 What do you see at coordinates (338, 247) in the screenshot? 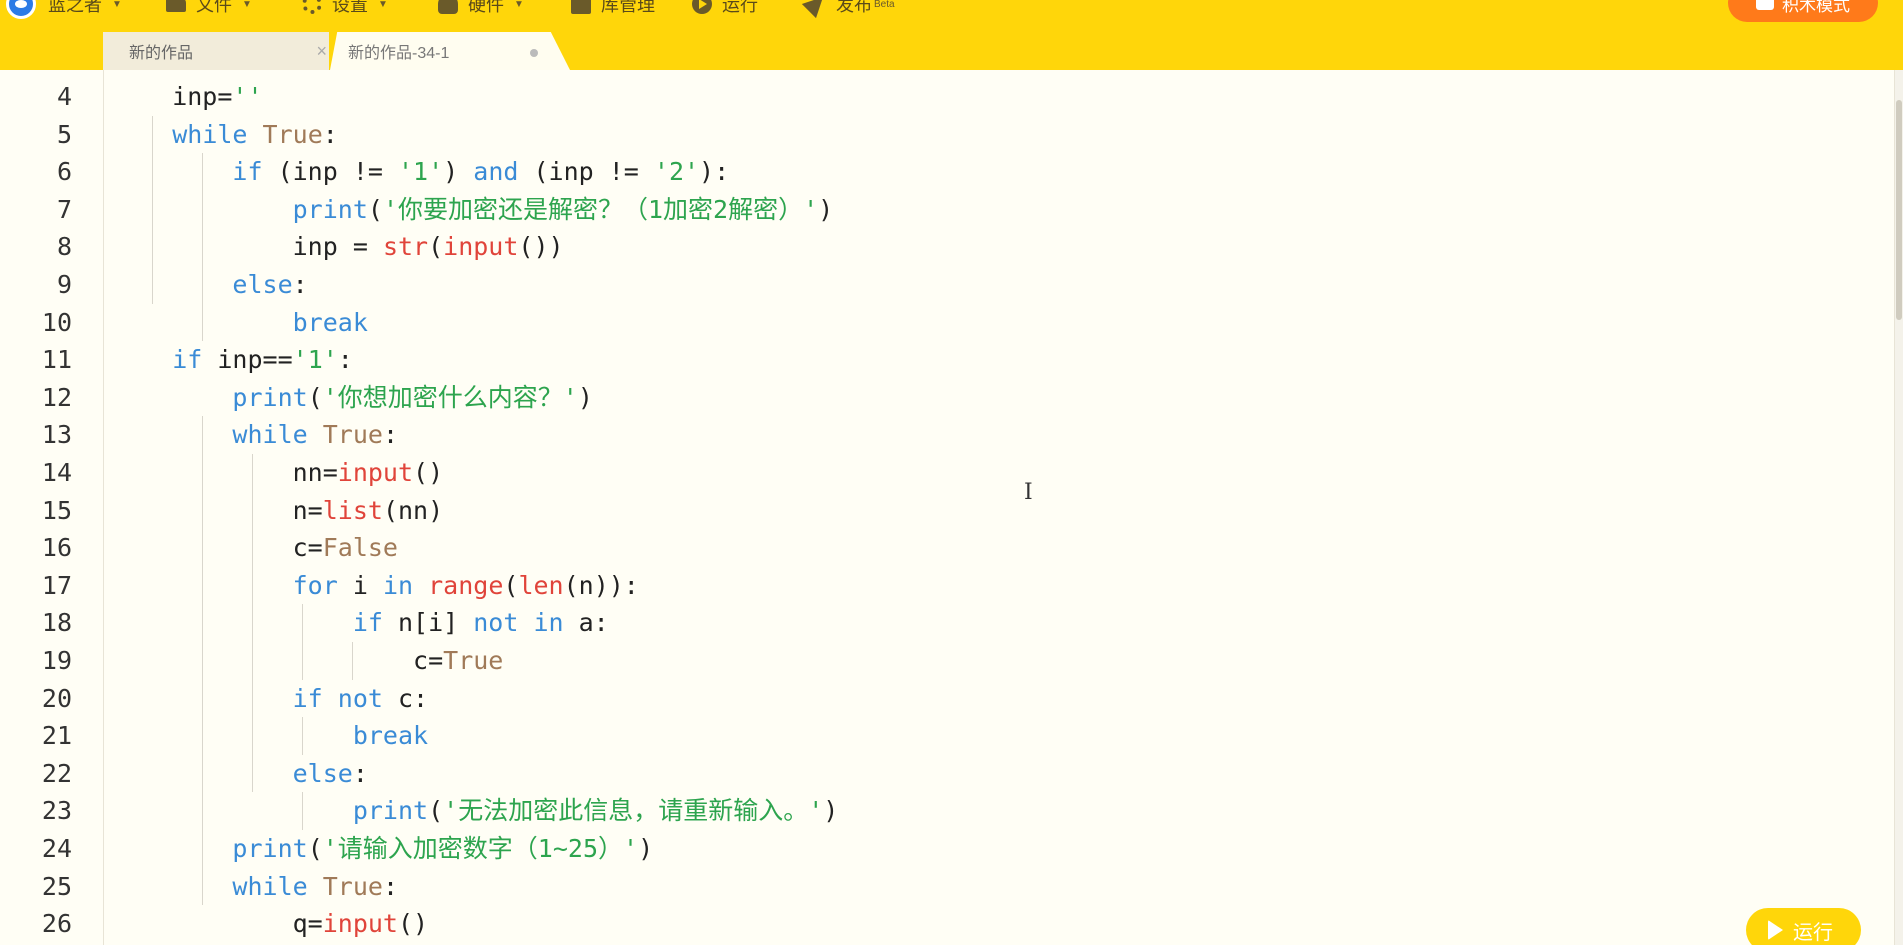
I see `code-line: inp = str(input())` at bounding box center [338, 247].